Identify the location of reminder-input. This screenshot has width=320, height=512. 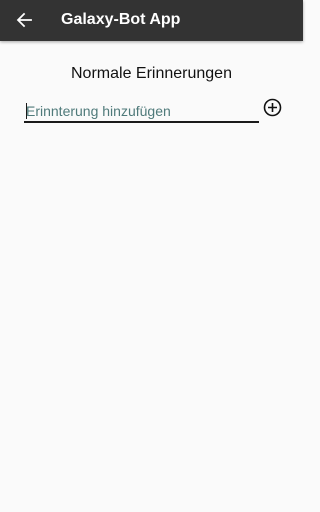
(141, 111).